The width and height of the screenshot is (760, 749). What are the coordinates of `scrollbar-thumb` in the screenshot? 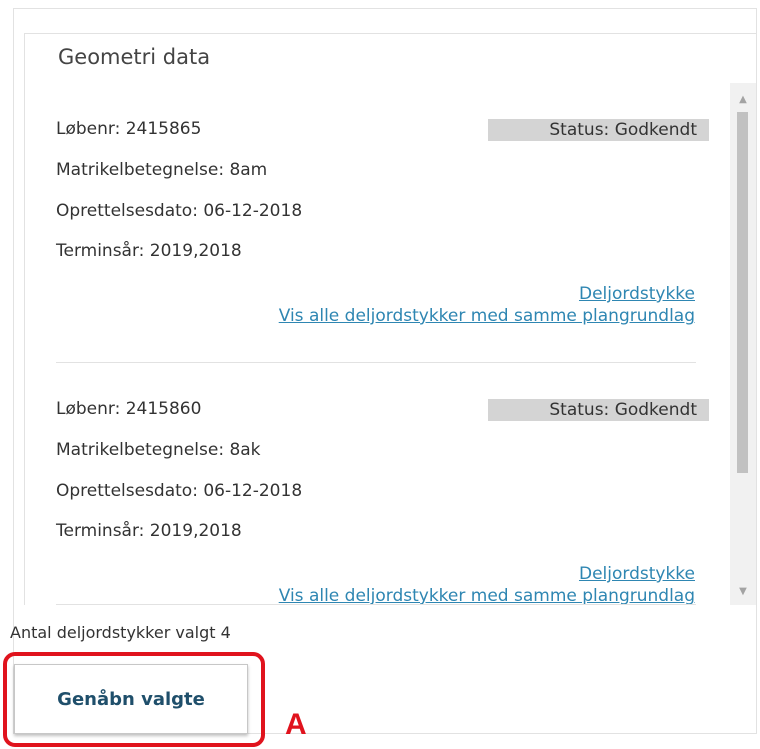 It's located at (742, 292).